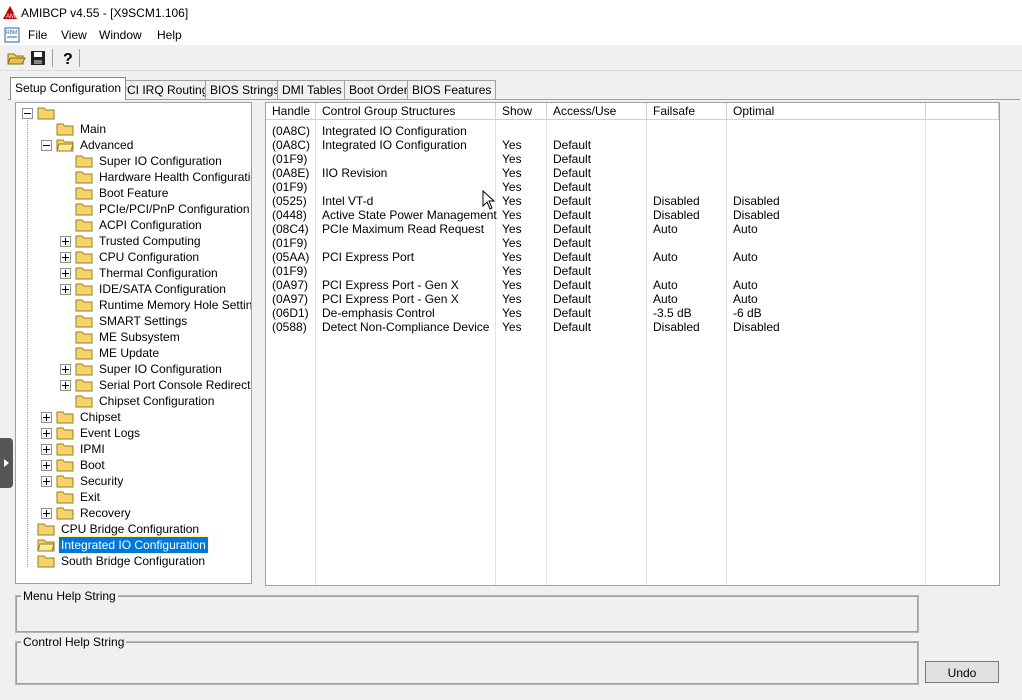 The width and height of the screenshot is (1022, 700). I want to click on undo-button: Undo, so click(962, 672).